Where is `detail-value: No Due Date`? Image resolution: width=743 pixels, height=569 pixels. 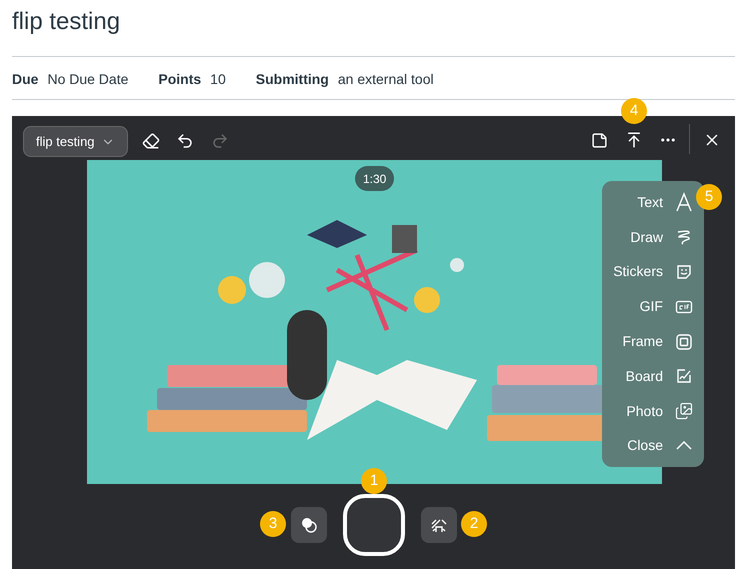
detail-value: No Due Date is located at coordinates (87, 79).